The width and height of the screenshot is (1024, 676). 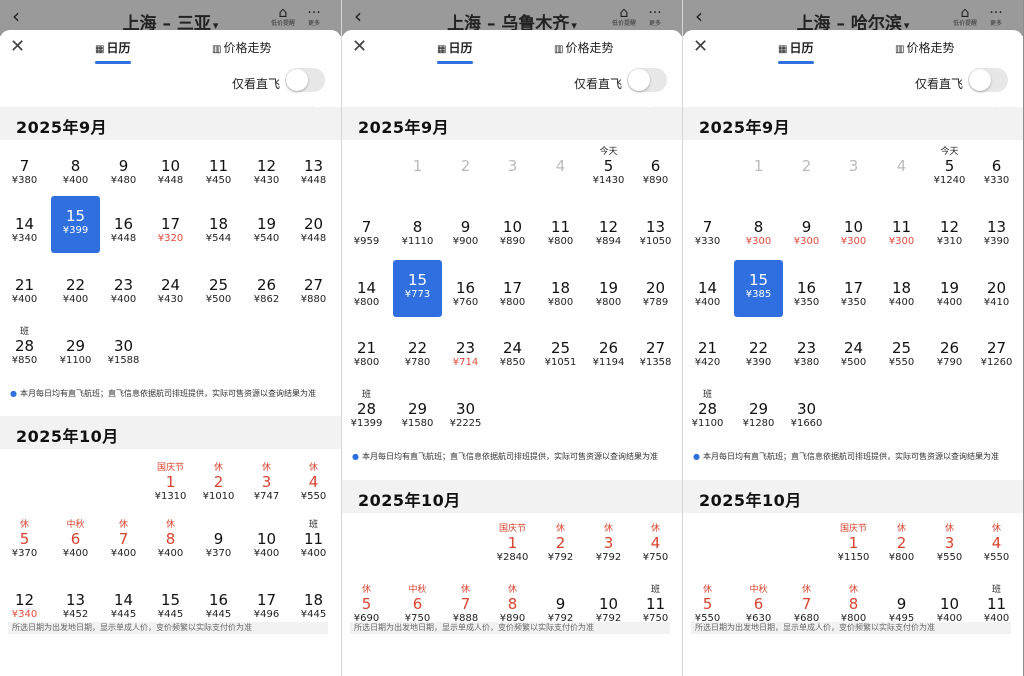 I want to click on day-cell: 15 ¥385, so click(x=758, y=288).